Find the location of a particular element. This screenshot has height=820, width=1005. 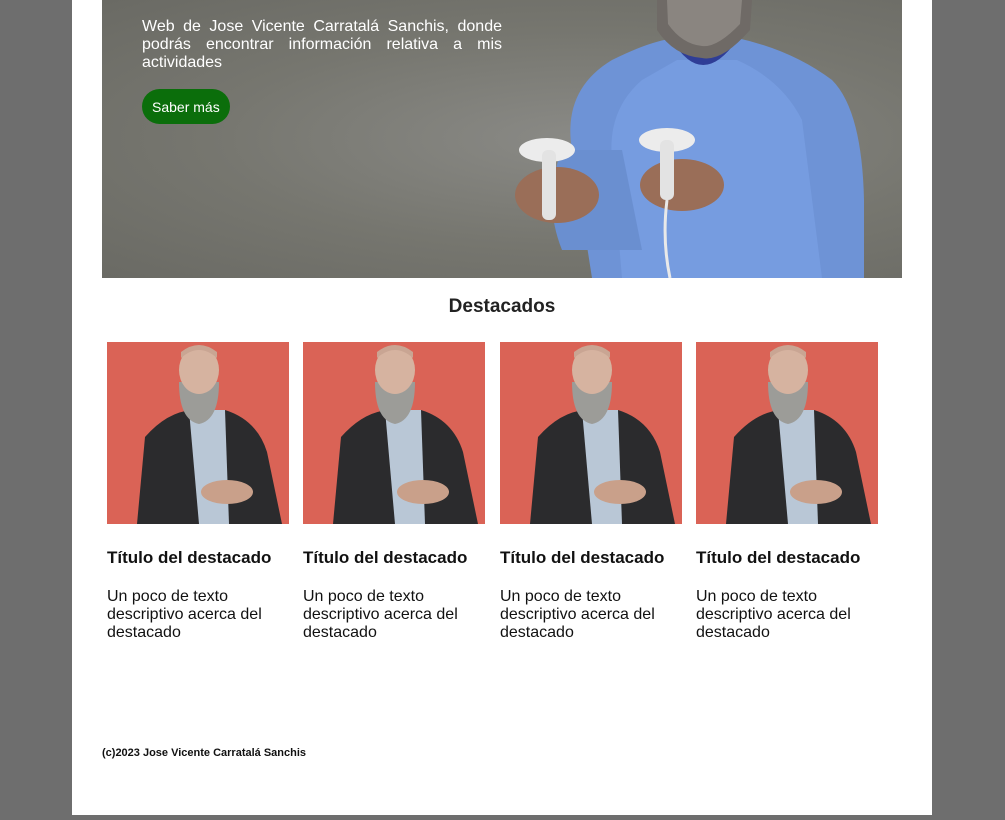

learn-more-button: Saber más is located at coordinates (186, 106).